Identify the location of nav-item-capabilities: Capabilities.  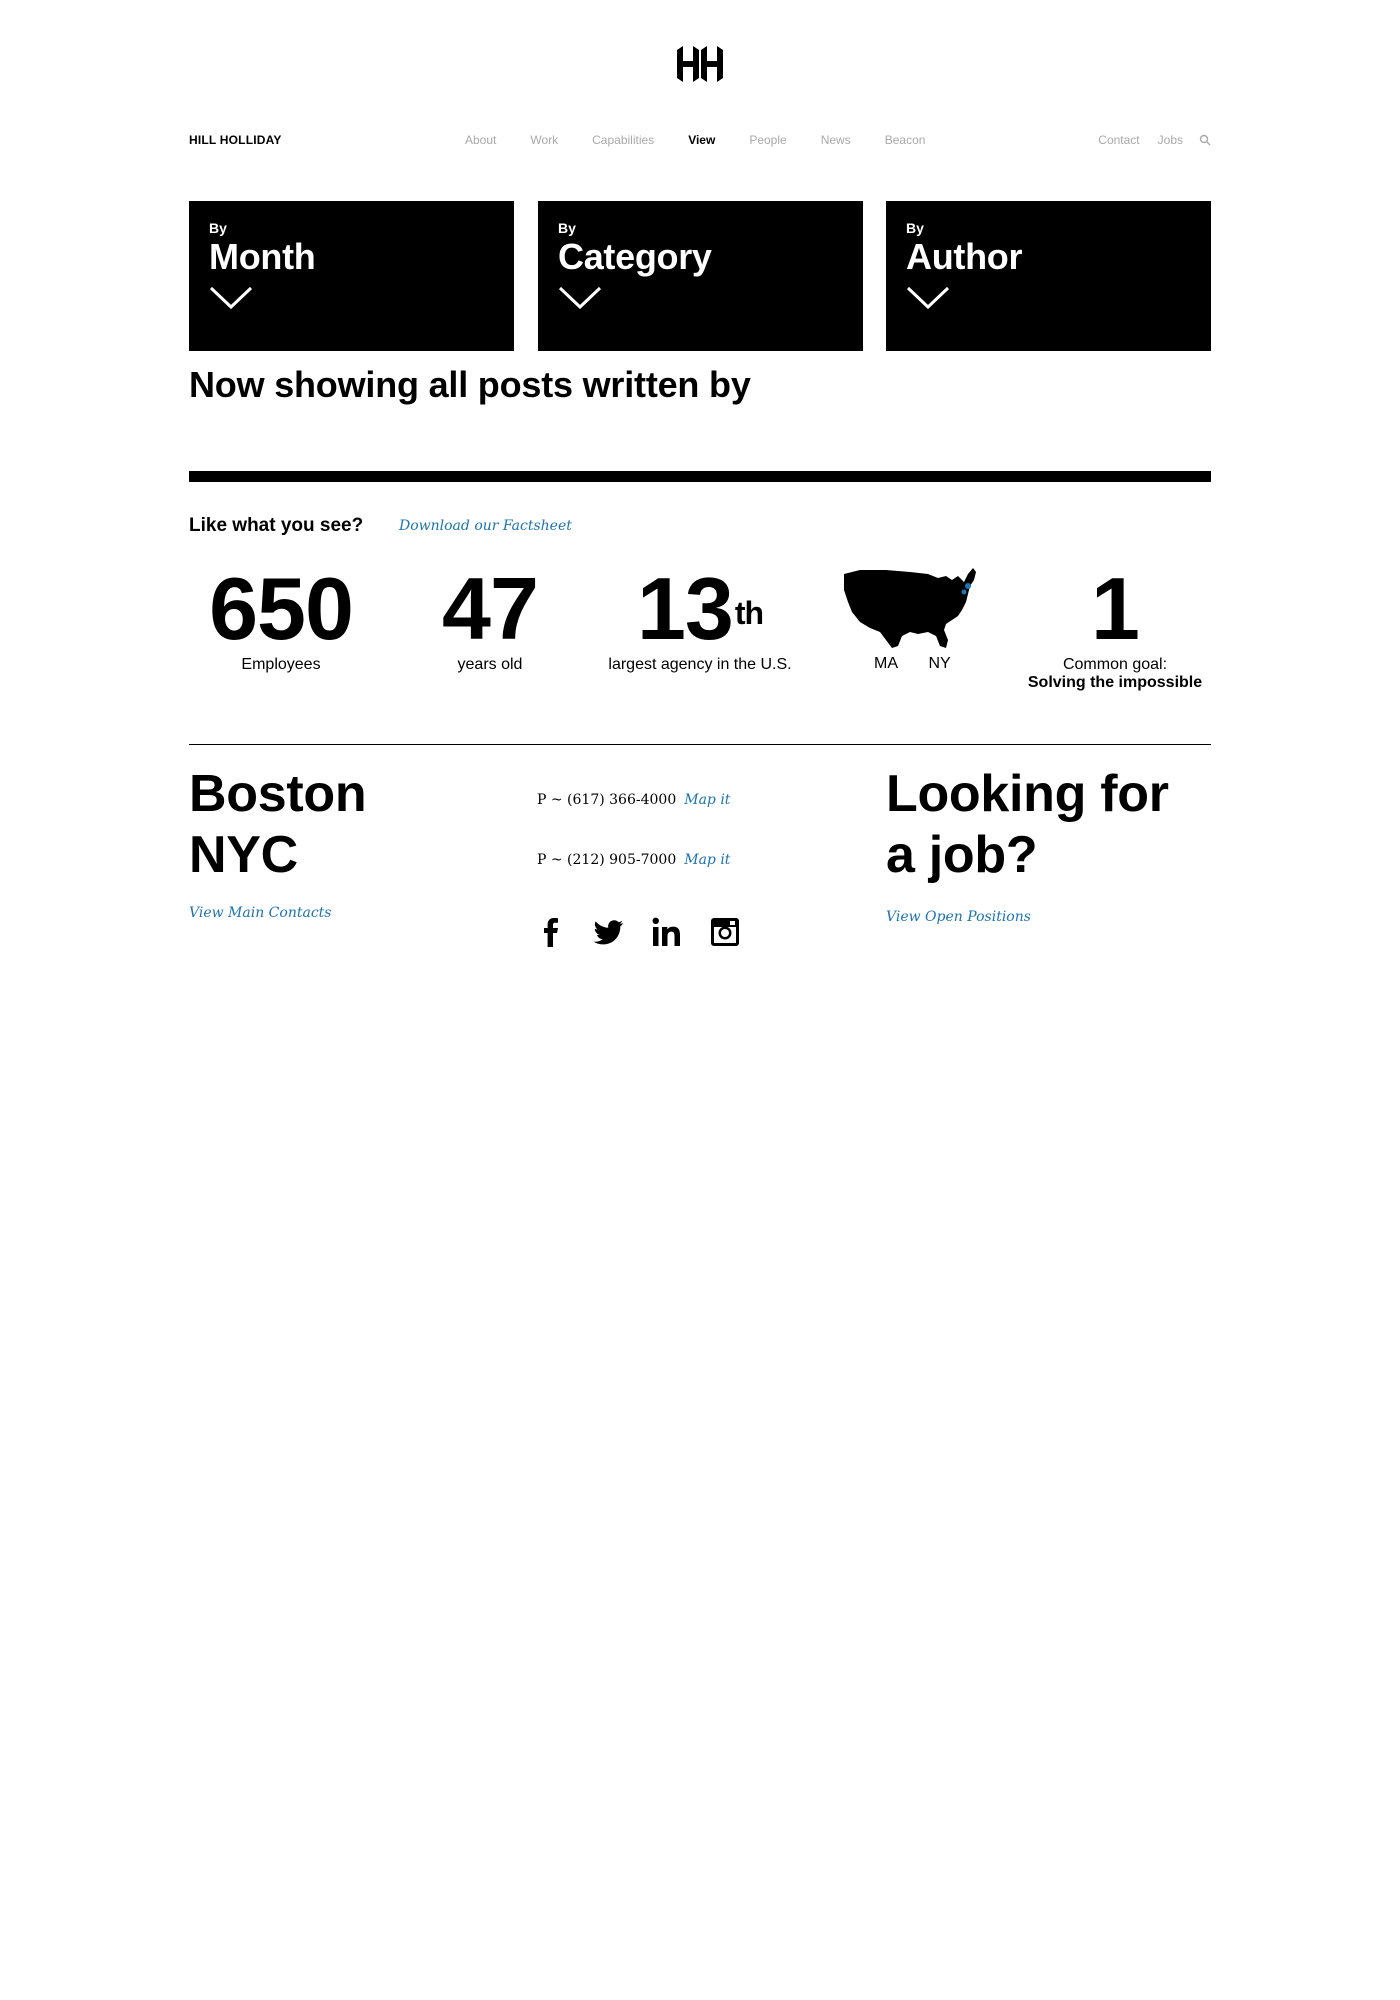
(623, 140).